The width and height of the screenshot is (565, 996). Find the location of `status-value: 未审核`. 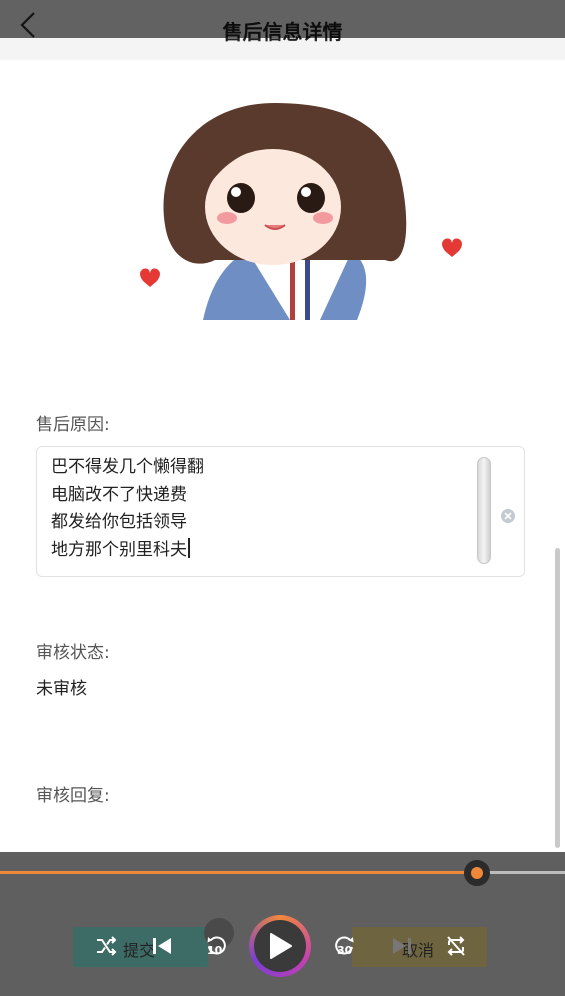

status-value: 未审核 is located at coordinates (61, 689).